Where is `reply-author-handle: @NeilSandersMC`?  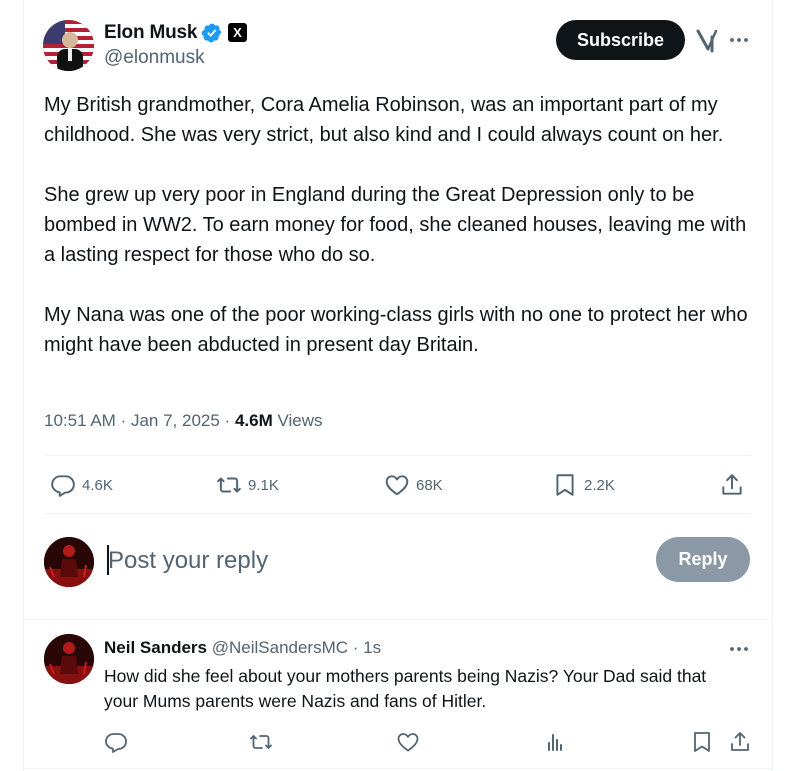
reply-author-handle: @NeilSandersMC is located at coordinates (280, 647).